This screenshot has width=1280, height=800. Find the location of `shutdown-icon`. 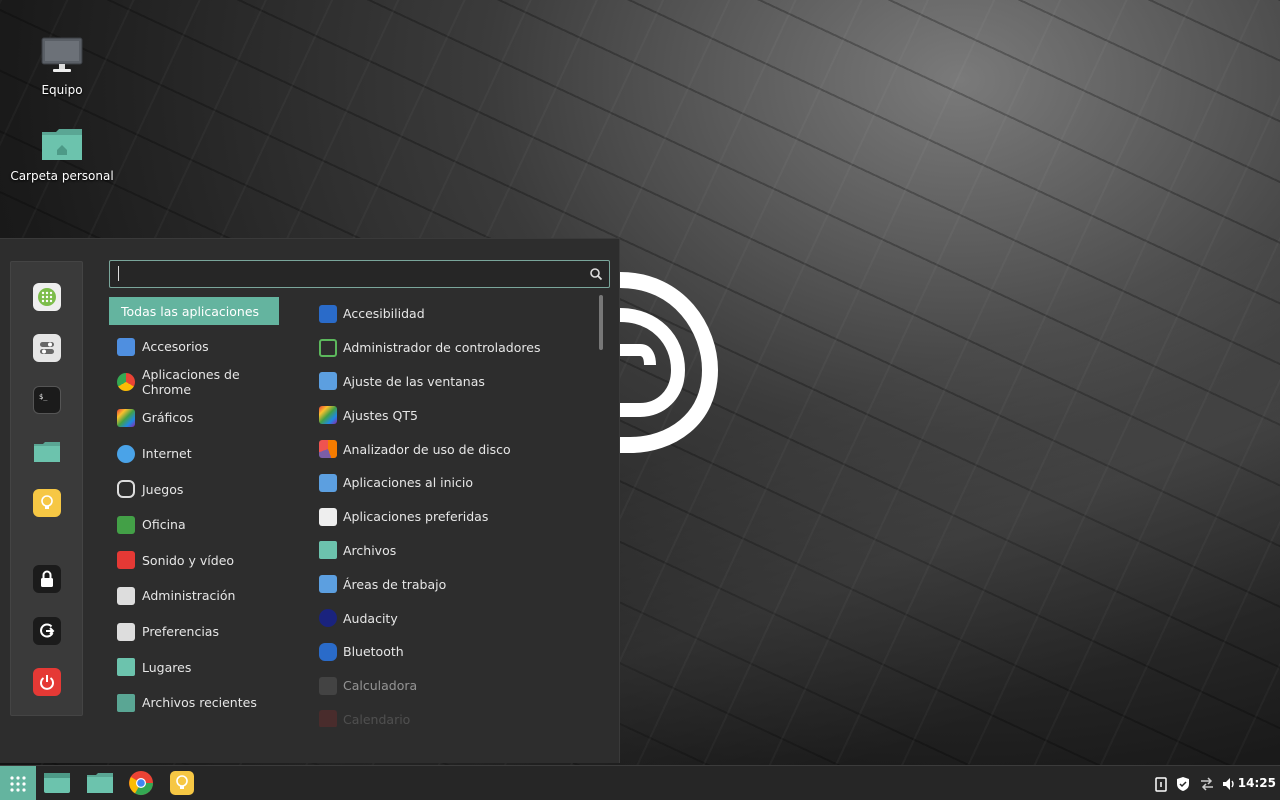

shutdown-icon is located at coordinates (47, 682).